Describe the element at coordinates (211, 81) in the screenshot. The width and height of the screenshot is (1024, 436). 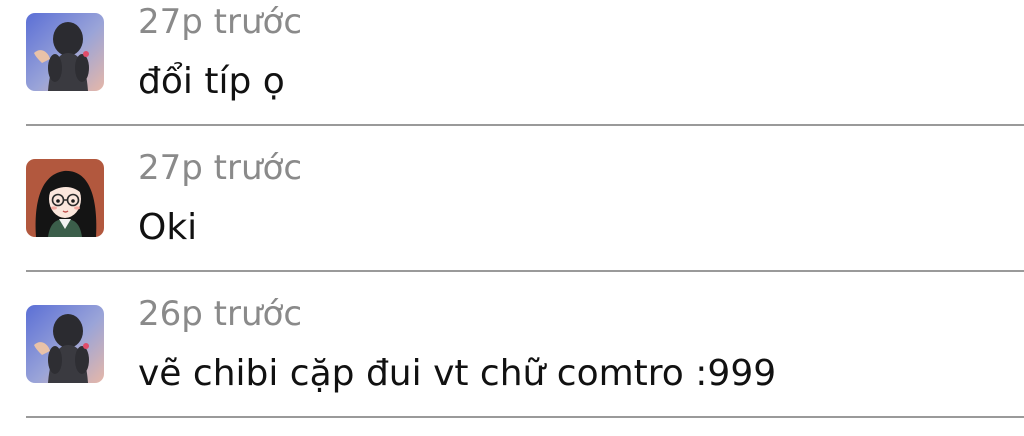
I see `comment-text: đổi típ ọ` at that location.